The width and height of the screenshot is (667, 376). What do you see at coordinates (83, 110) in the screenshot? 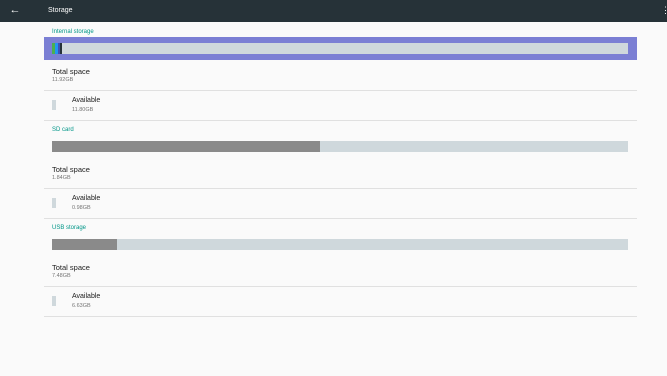
I see `available-value: 11.80GB` at bounding box center [83, 110].